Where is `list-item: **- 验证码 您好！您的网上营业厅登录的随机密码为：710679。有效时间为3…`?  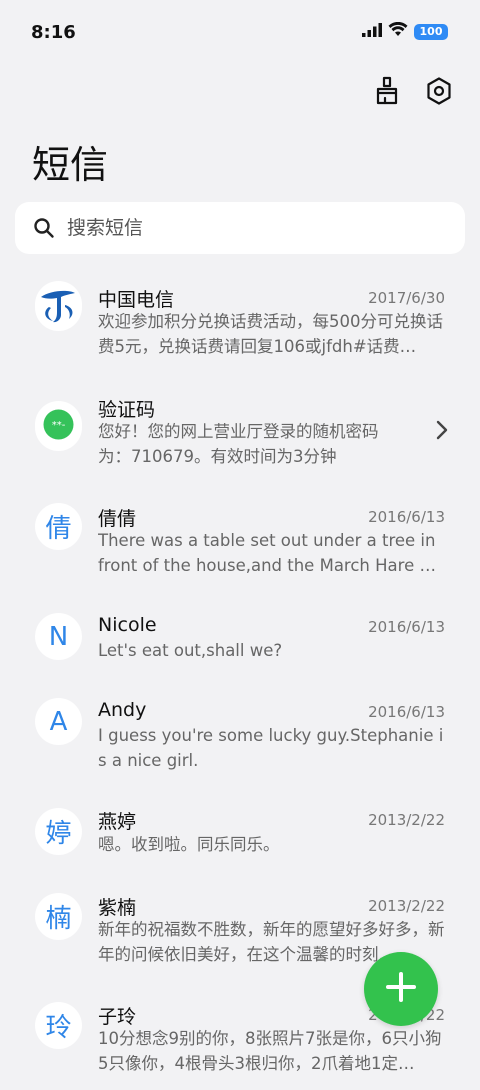
list-item: **- 验证码 您好！您的网上营业厅登录的随机密码为：710679。有效时间为3… is located at coordinates (240, 430).